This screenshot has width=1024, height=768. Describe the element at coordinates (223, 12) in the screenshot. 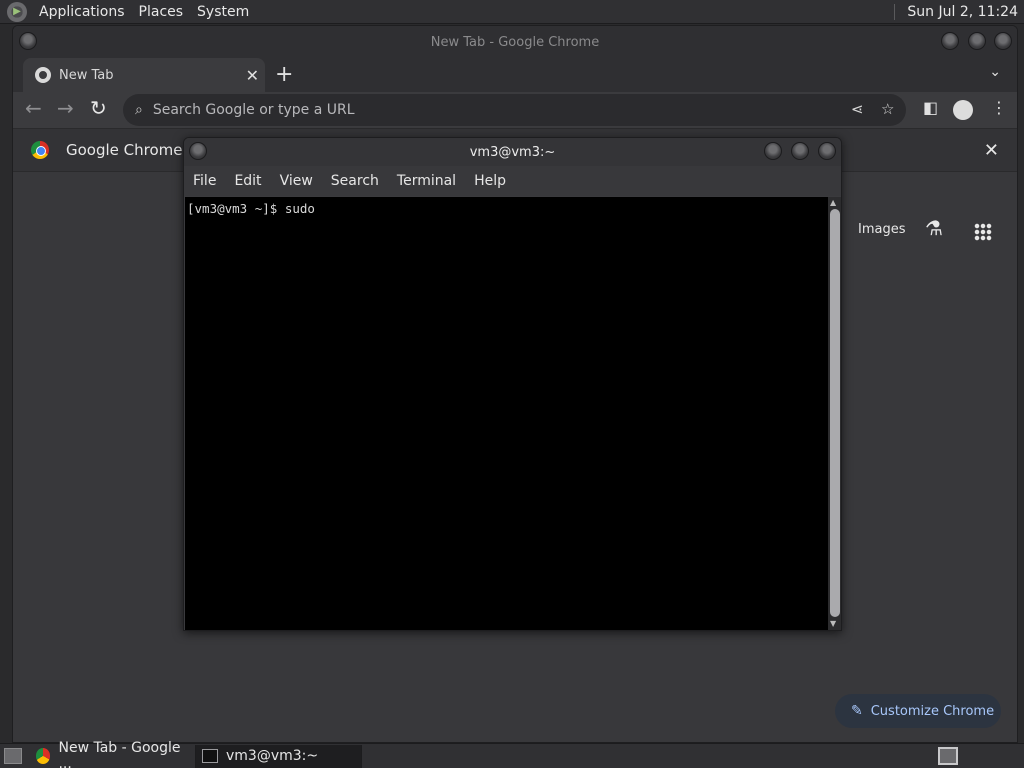

I see `system-menu: System` at that location.